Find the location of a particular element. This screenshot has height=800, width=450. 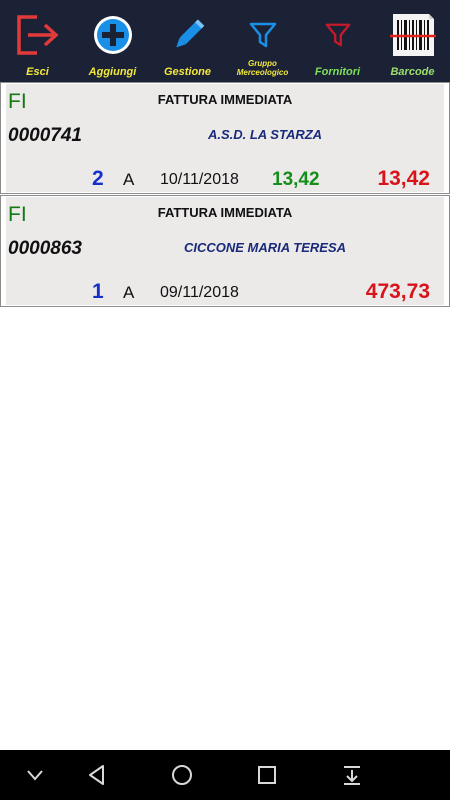

amount-partial: 13,42 is located at coordinates (296, 179).